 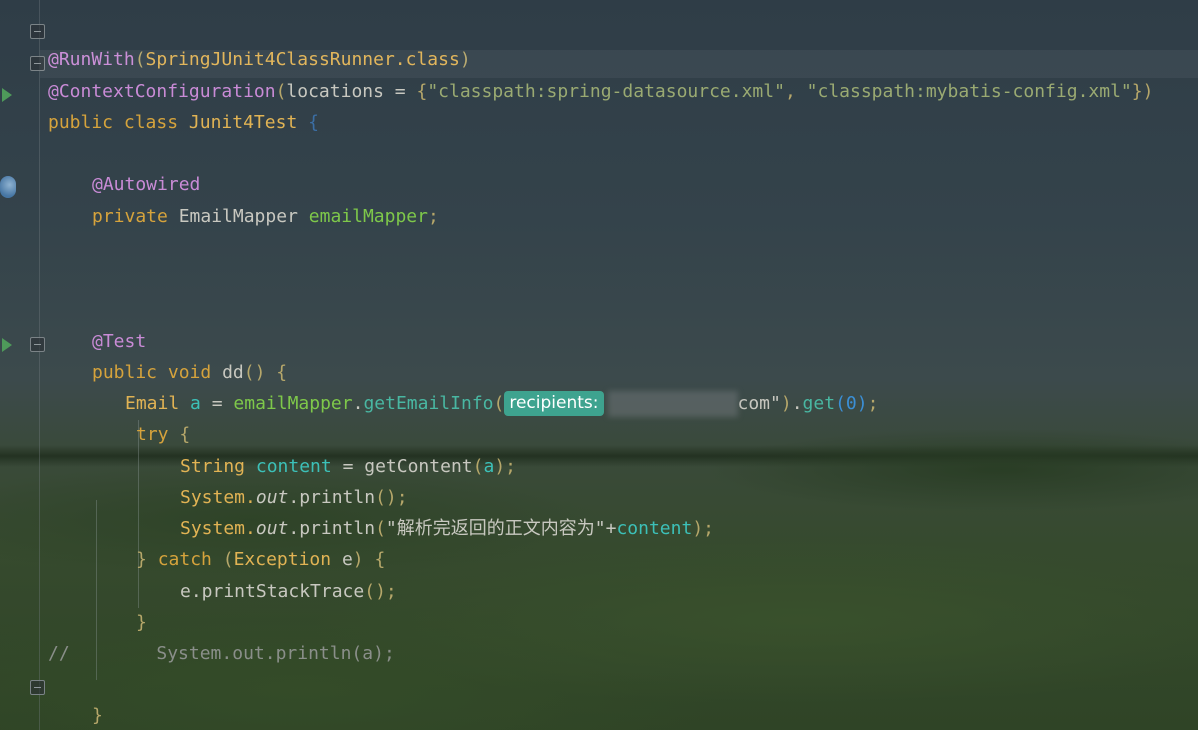 What do you see at coordinates (611, 528) in the screenshot?
I see `operator: +` at bounding box center [611, 528].